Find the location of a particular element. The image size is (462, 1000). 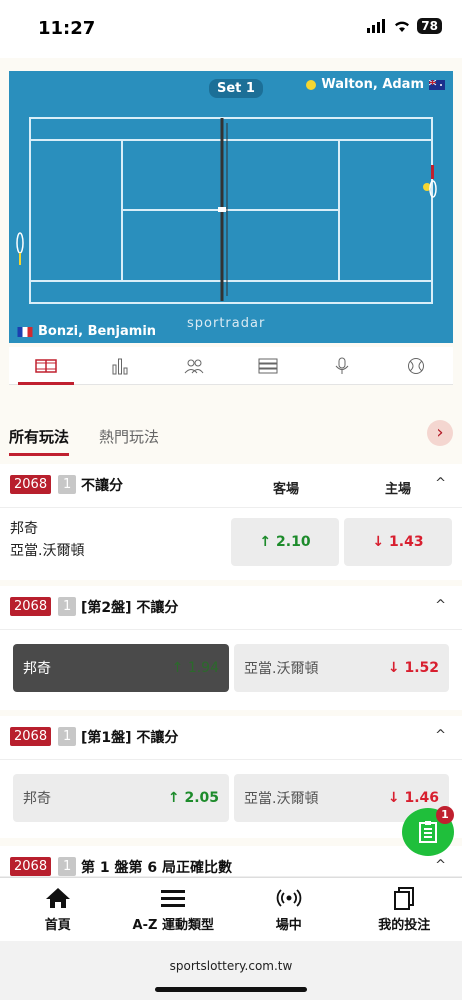

status-time: 11:27 is located at coordinates (67, 28).